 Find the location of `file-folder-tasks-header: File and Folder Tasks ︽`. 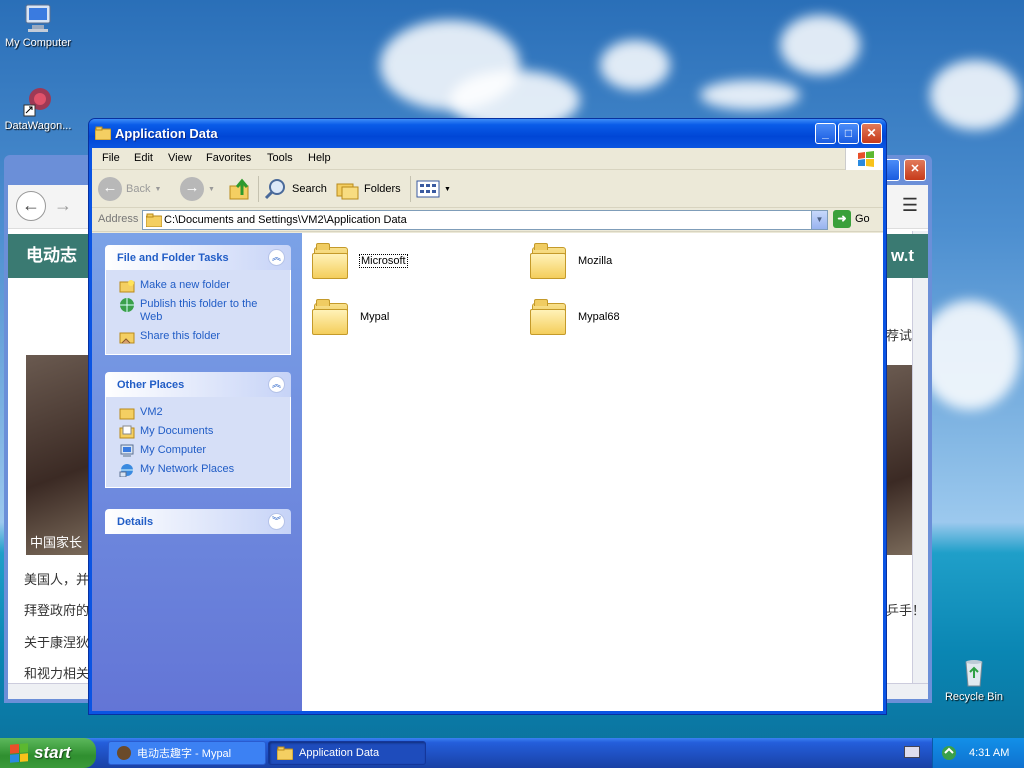

file-folder-tasks-header: File and Folder Tasks ︽ is located at coordinates (198, 257).